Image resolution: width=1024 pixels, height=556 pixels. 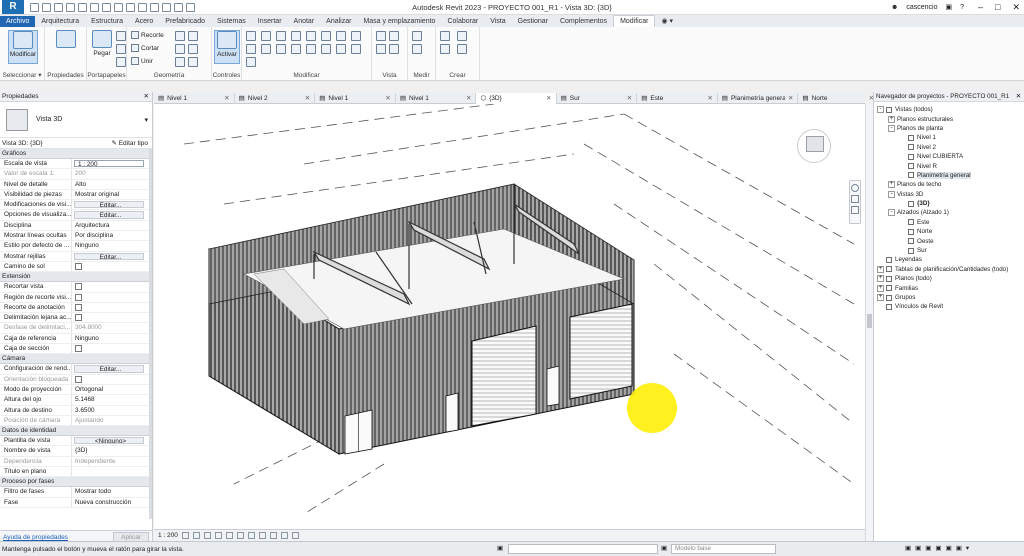 What do you see at coordinates (275, 98) in the screenshot?
I see `view-tab: ▤Nivel 2 ✕` at bounding box center [275, 98].